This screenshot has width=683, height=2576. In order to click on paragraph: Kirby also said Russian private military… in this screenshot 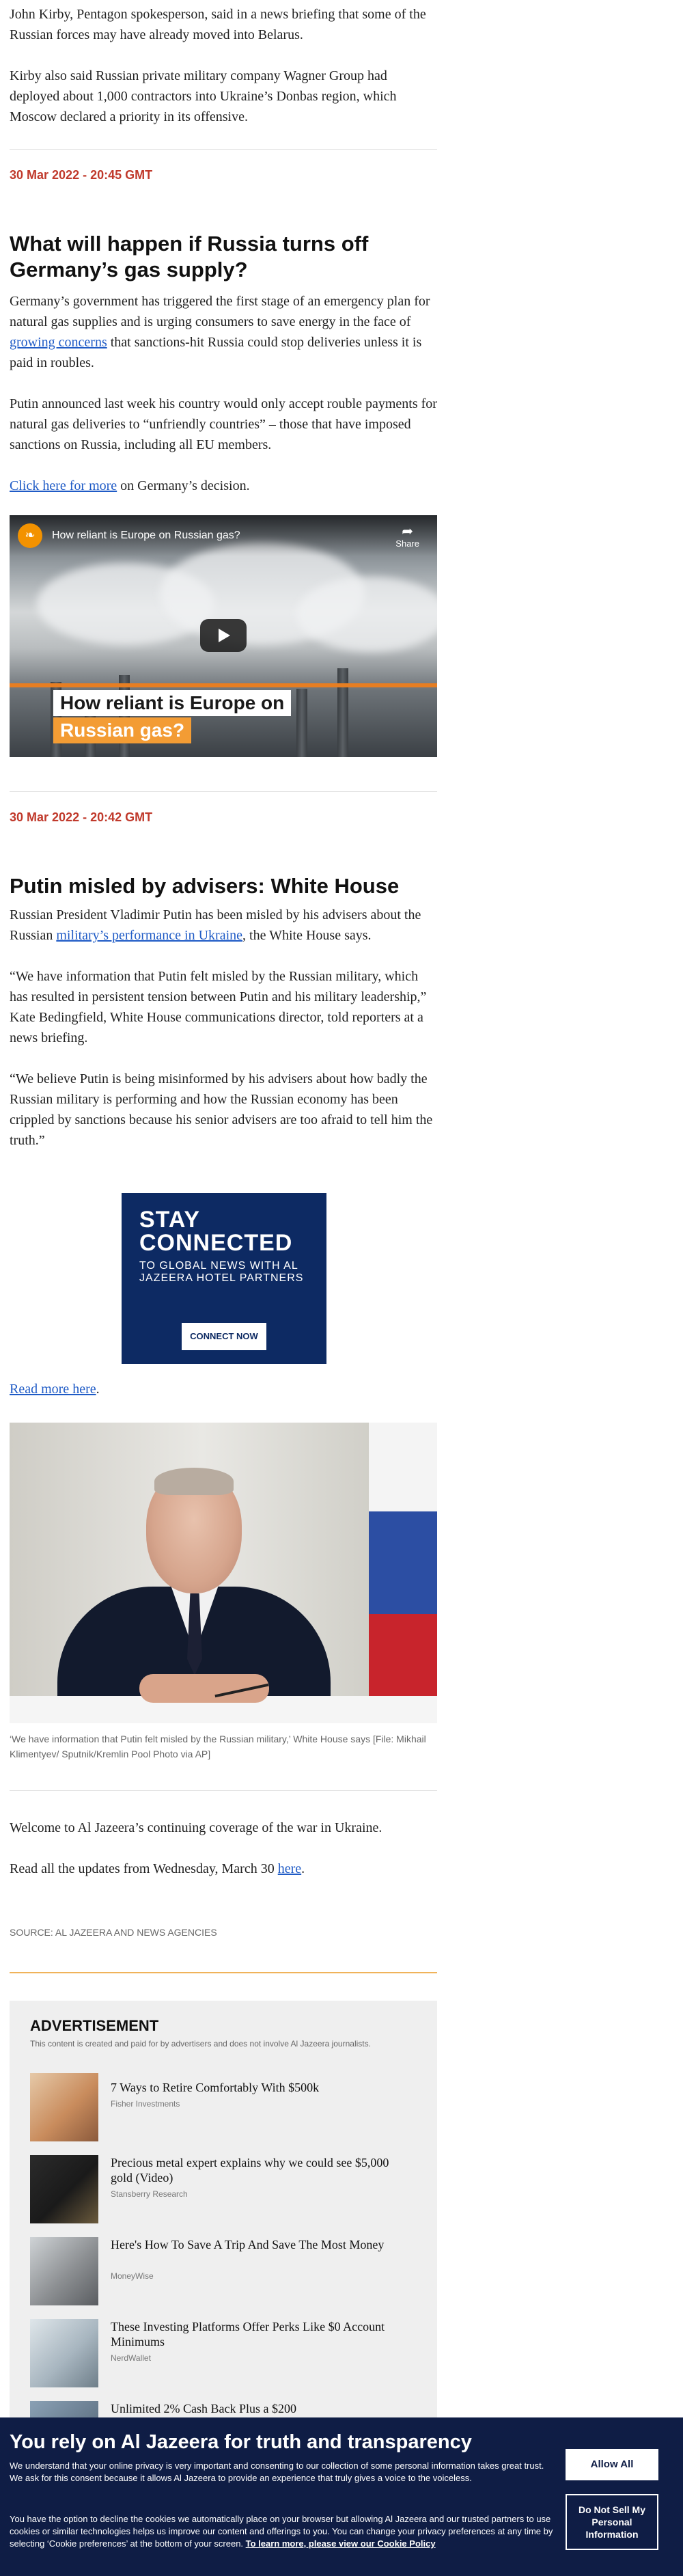, I will do `click(204, 96)`.